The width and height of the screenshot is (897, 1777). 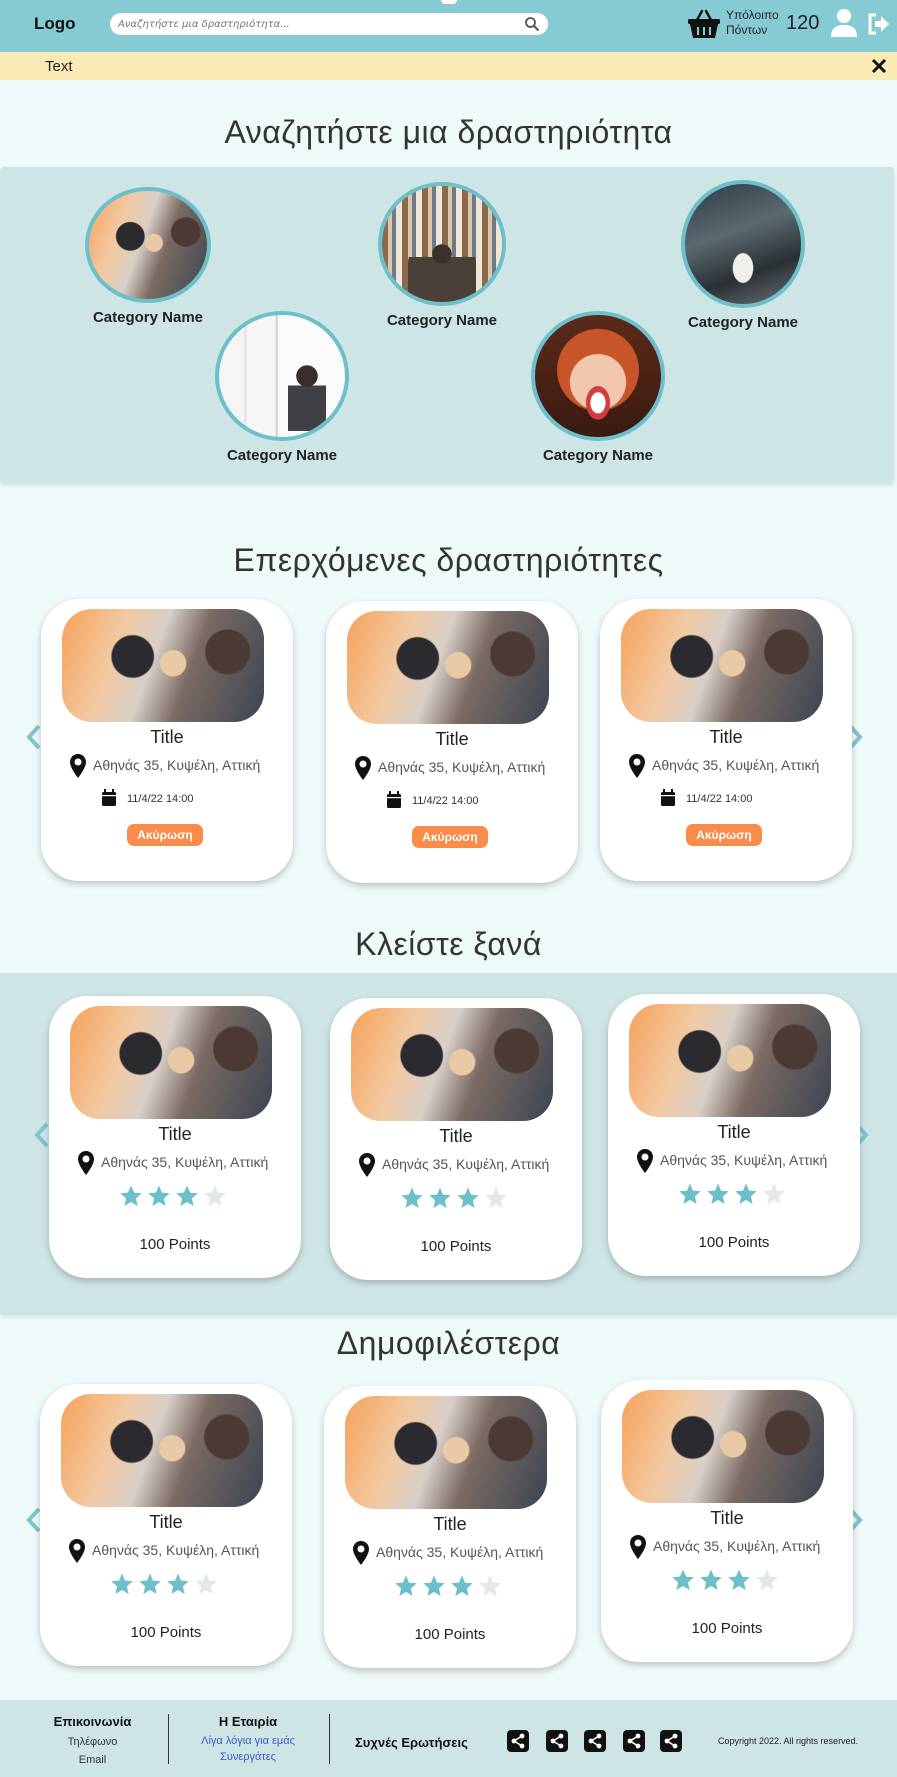 I want to click on logo: Logo, so click(x=55, y=24).